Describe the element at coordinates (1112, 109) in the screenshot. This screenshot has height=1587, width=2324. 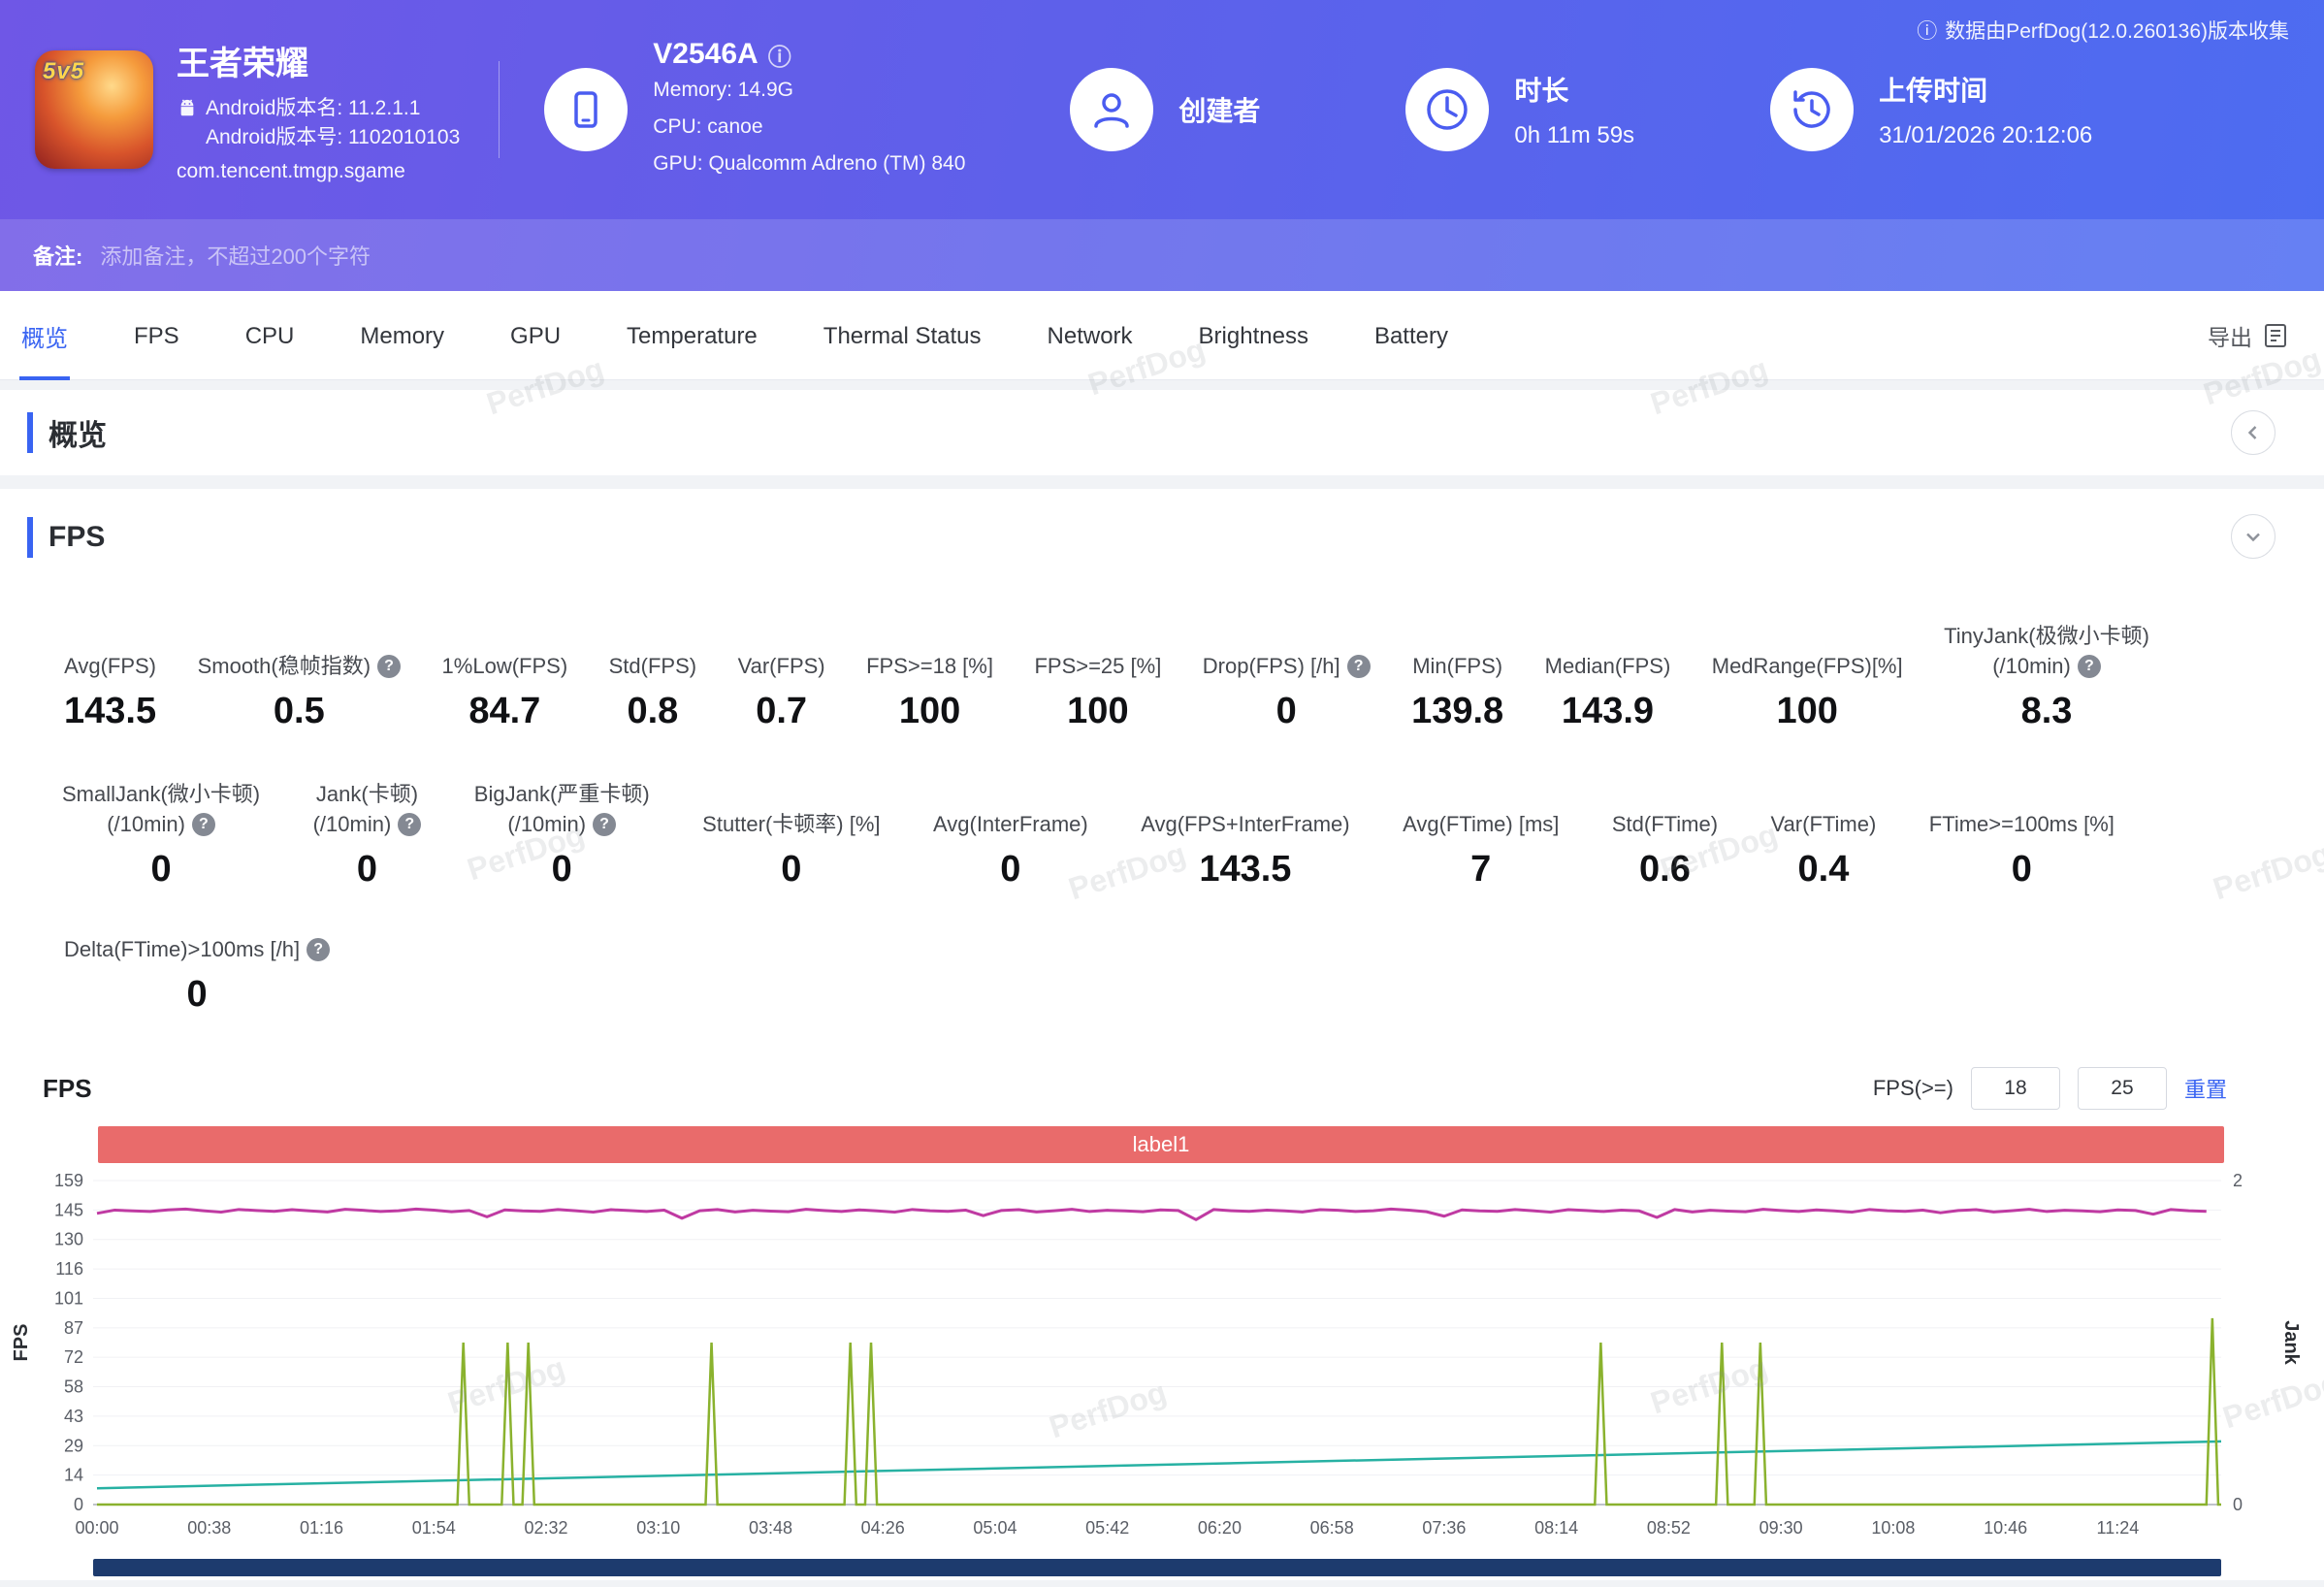
I see `creator-icon` at that location.